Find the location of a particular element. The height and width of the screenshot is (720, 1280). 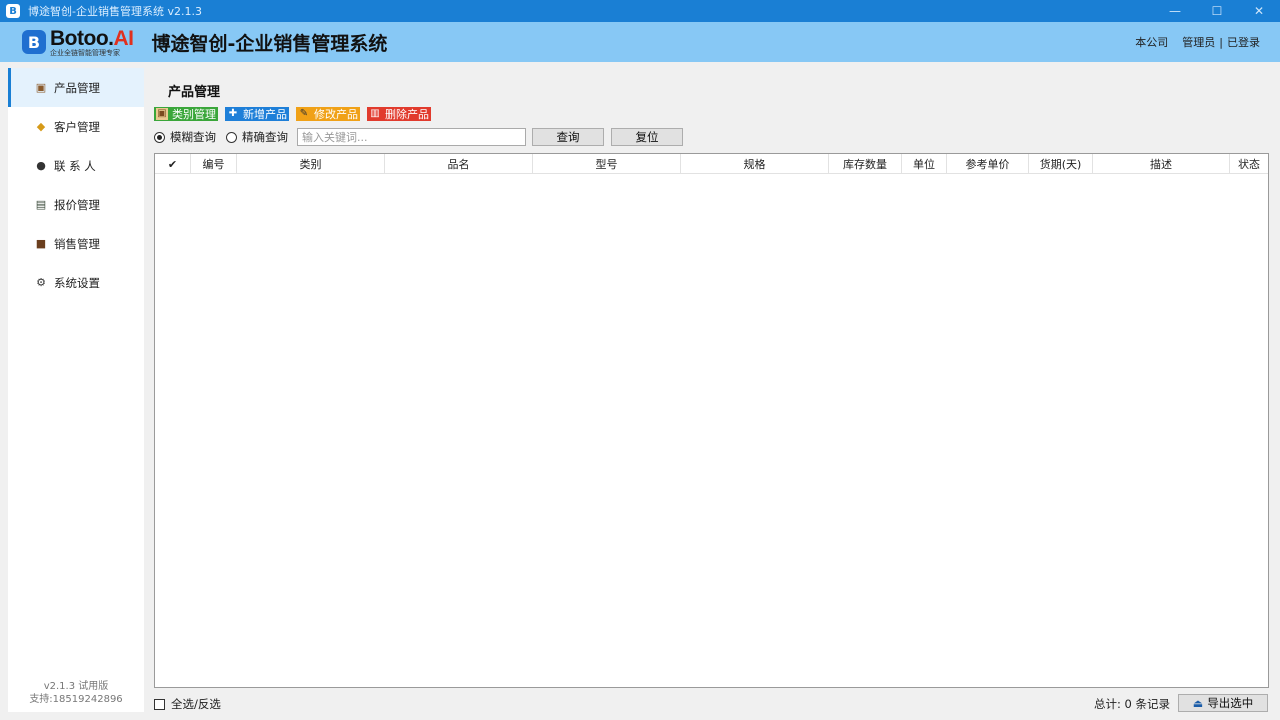

sidebar-item-label: 客户管理 is located at coordinates (77, 126).